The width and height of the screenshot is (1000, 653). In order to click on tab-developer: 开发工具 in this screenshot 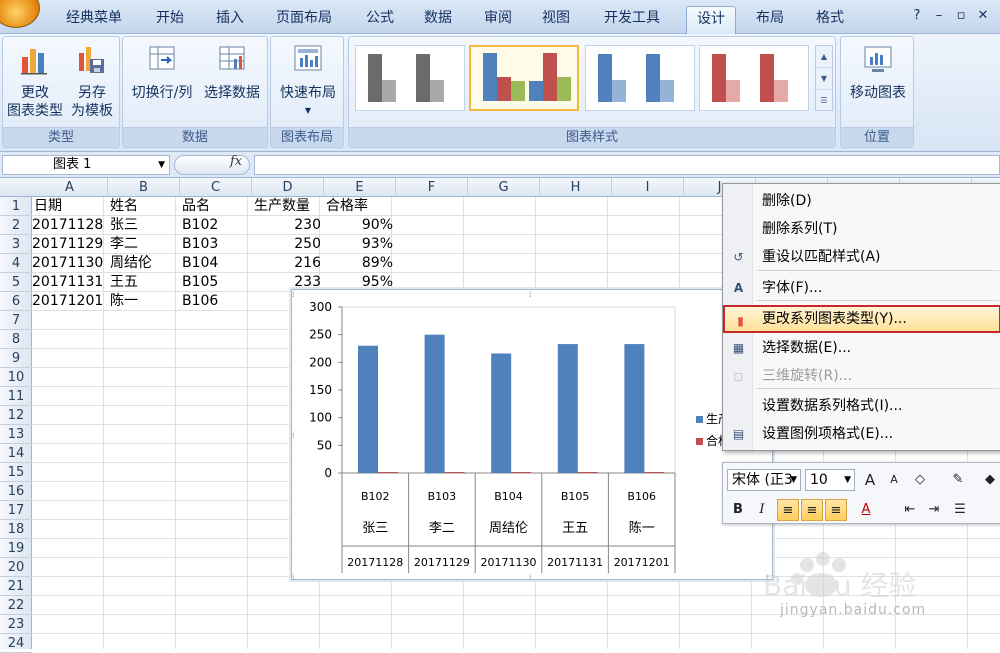, I will do `click(632, 19)`.